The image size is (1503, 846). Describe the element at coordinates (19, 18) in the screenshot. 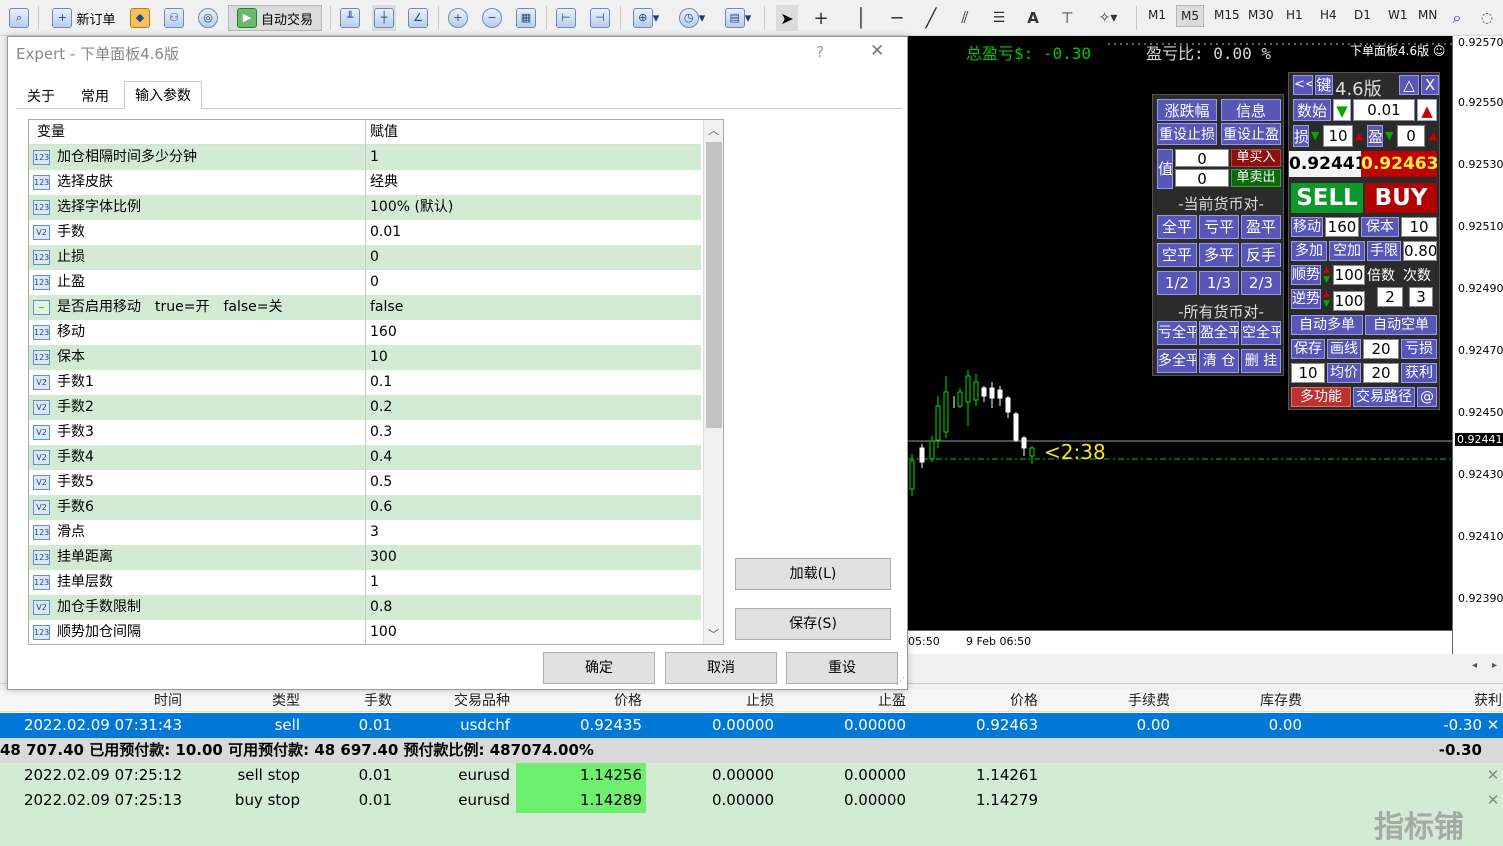

I see `zoom-chart-icon: ⌕` at that location.